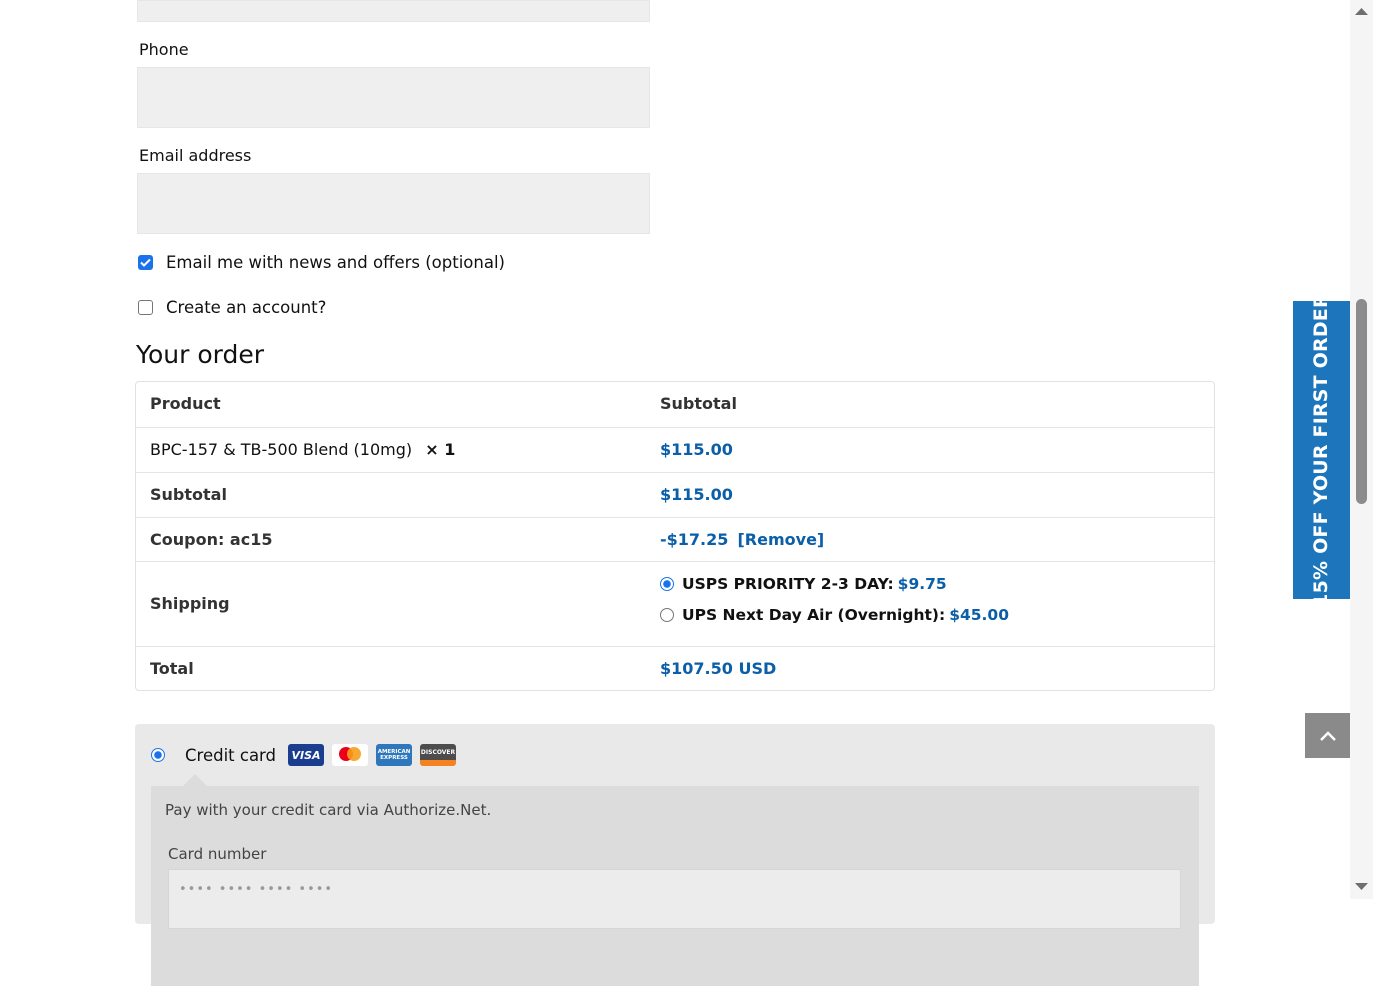  Describe the element at coordinates (696, 494) in the screenshot. I see `subtotal-value: $115.00` at that location.